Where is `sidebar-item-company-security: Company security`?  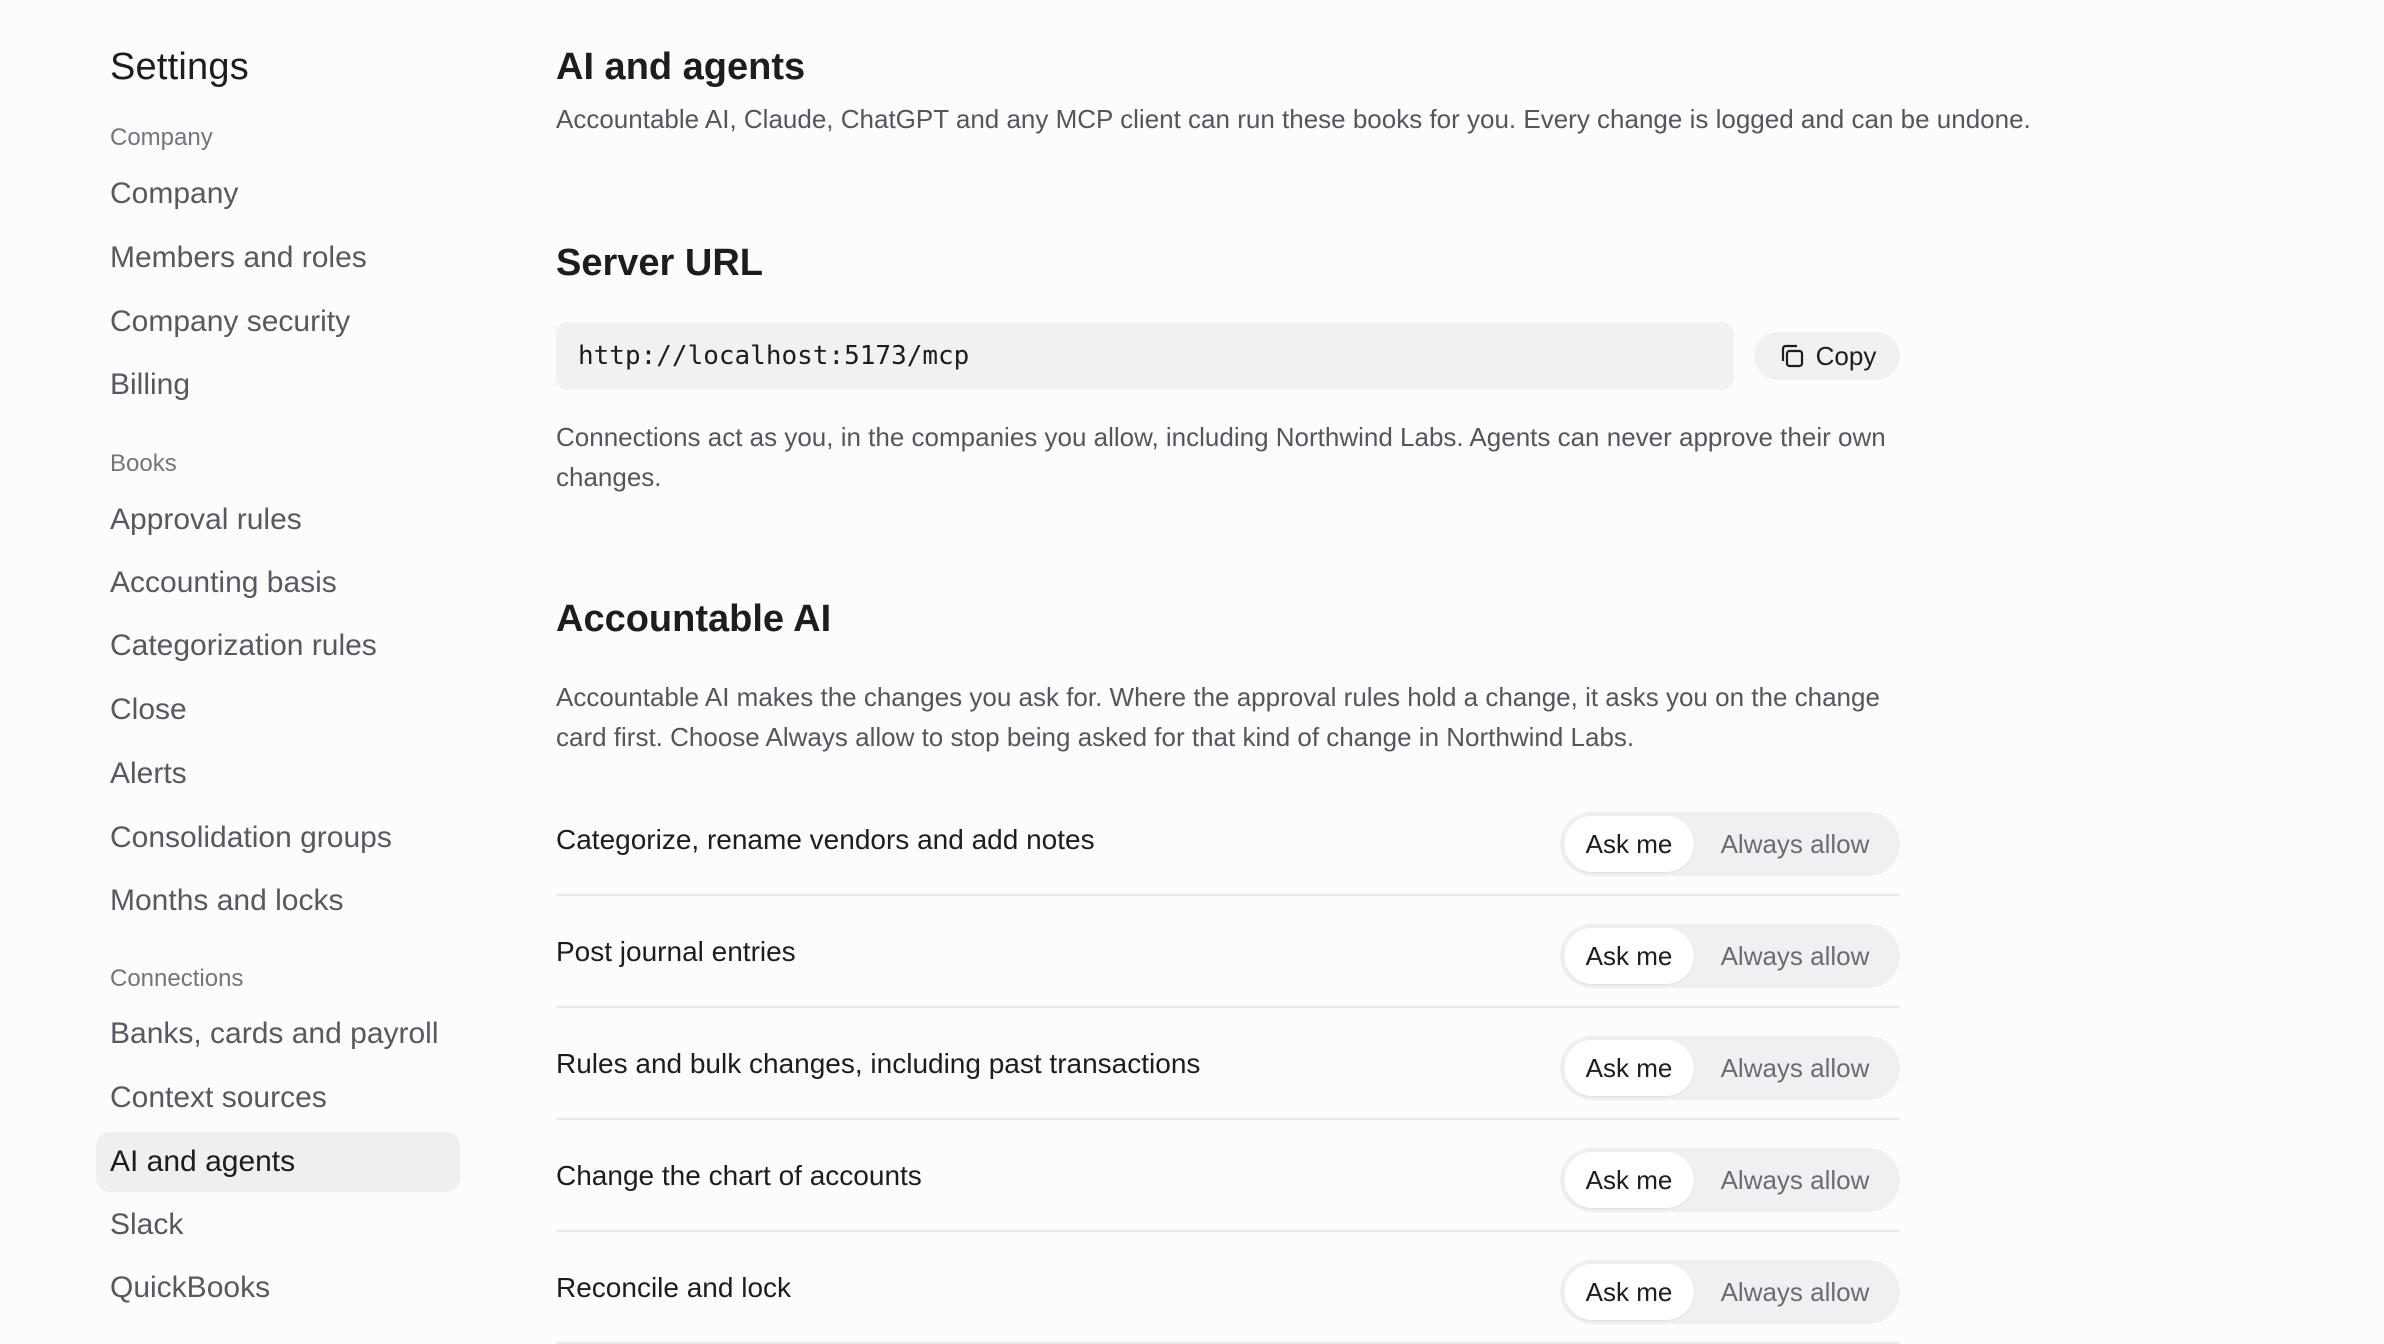 sidebar-item-company-security: Company security is located at coordinates (278, 322).